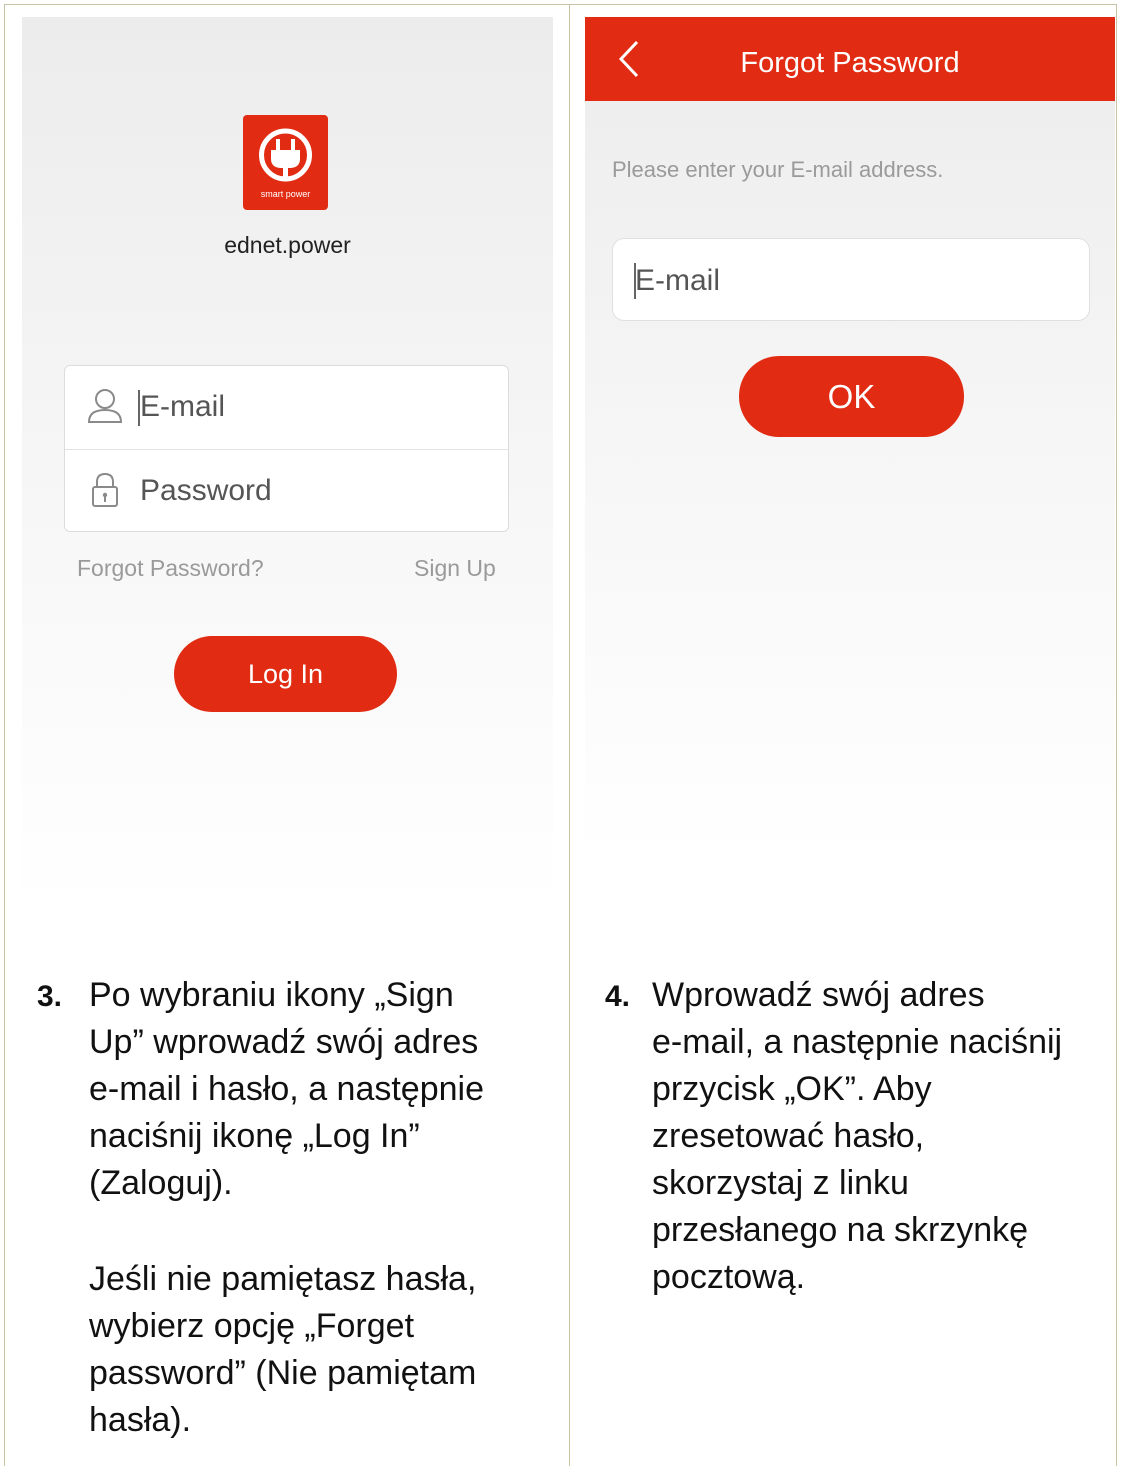  I want to click on forgot-password-link: Forgot Password?, so click(170, 568).